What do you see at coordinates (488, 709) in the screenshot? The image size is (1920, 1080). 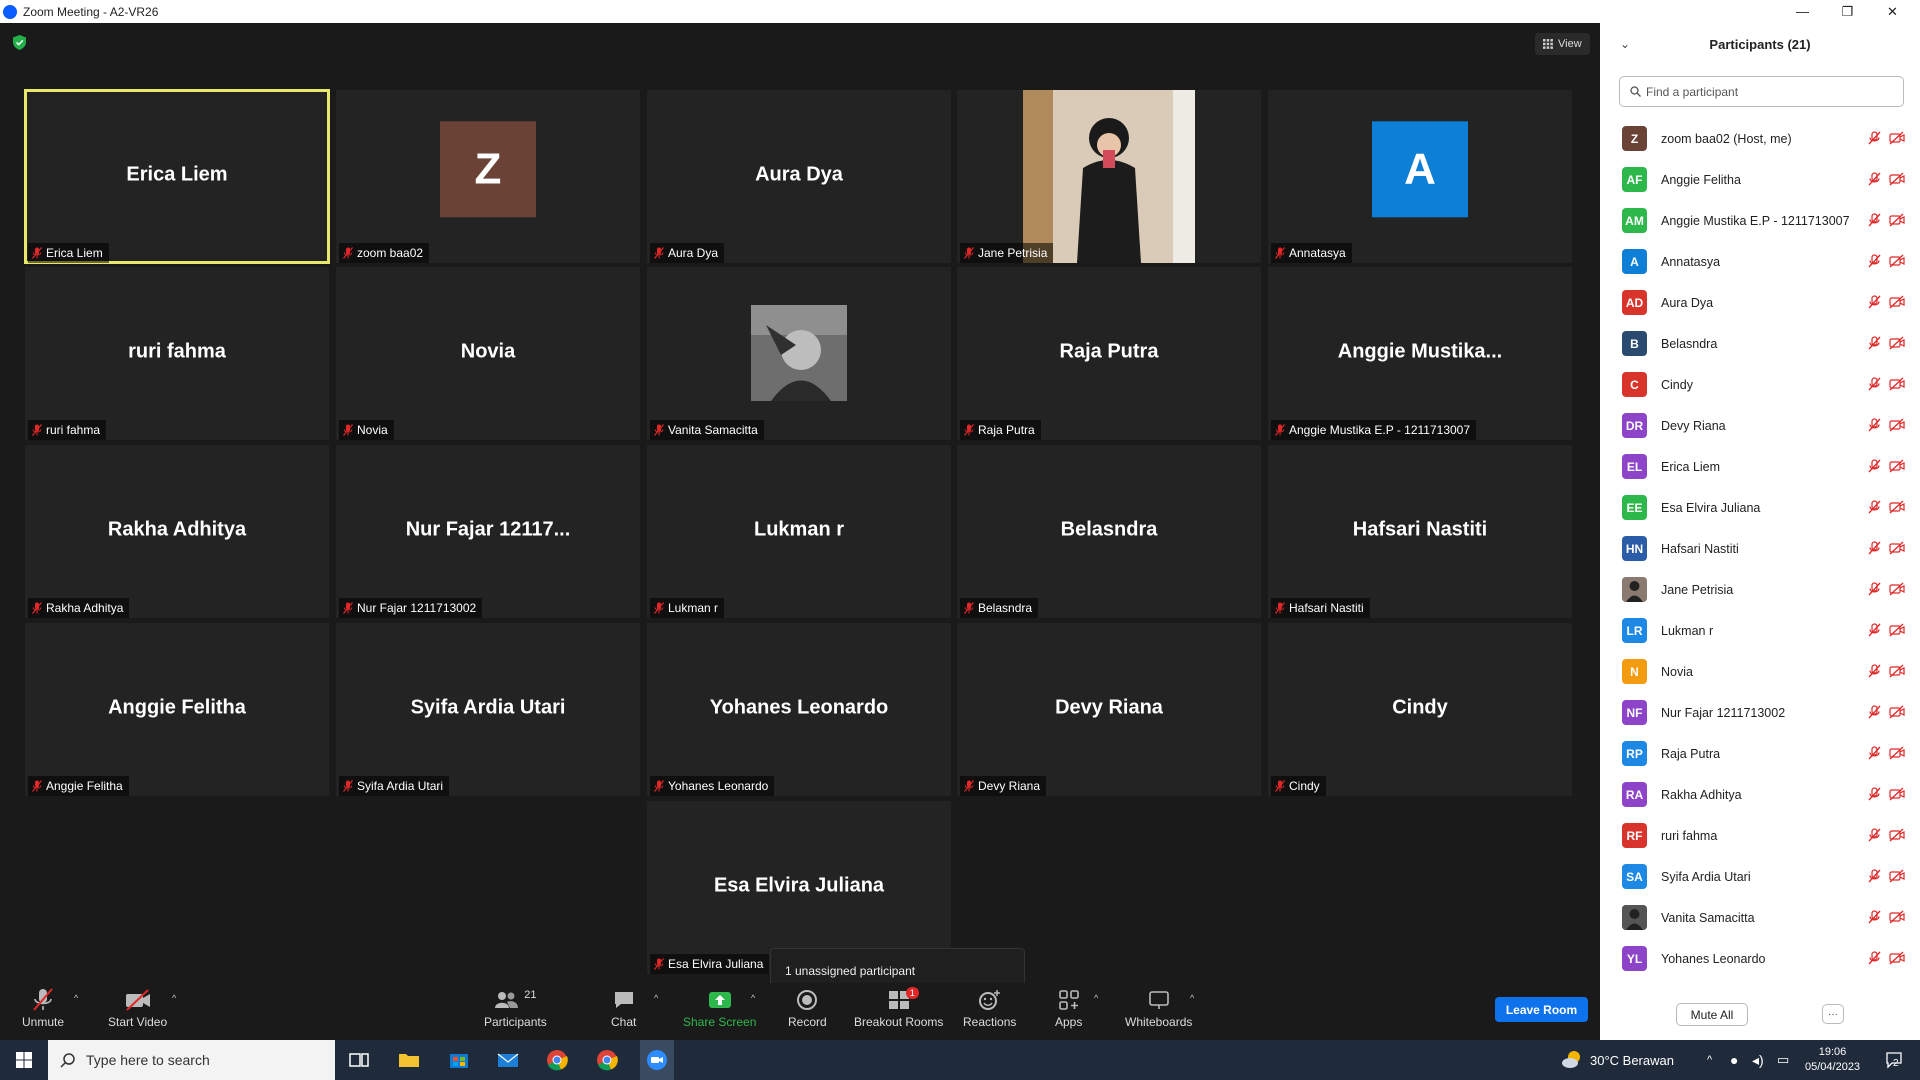 I see `video-tile: Syifa Ardia Utari Syifa Ardia Utari` at bounding box center [488, 709].